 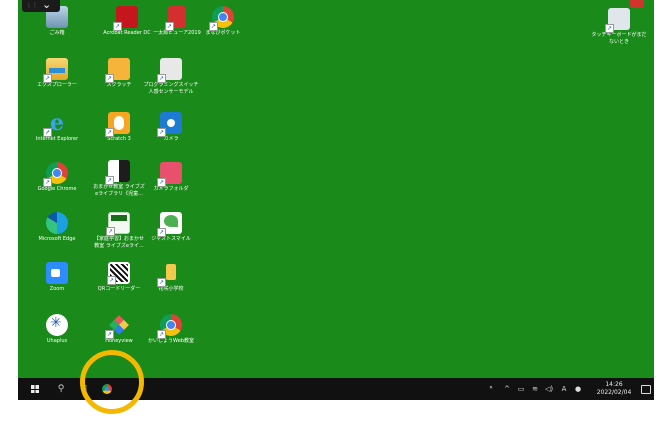 I want to click on qr-code-icon, so click(x=118, y=273).